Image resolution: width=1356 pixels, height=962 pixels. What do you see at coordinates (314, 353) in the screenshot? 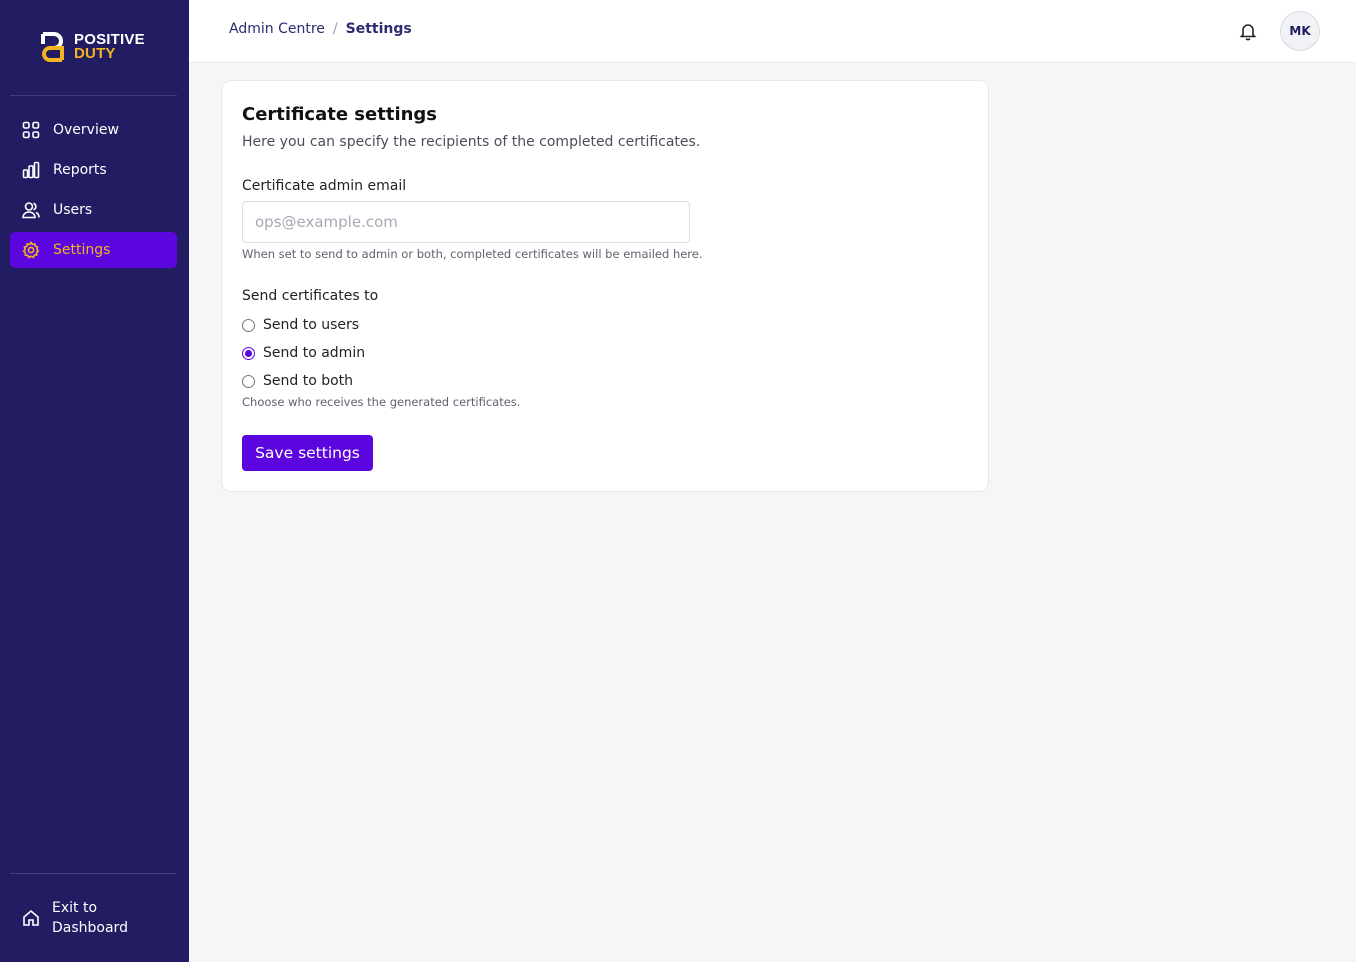
I see `radio-label: Send to admin` at bounding box center [314, 353].